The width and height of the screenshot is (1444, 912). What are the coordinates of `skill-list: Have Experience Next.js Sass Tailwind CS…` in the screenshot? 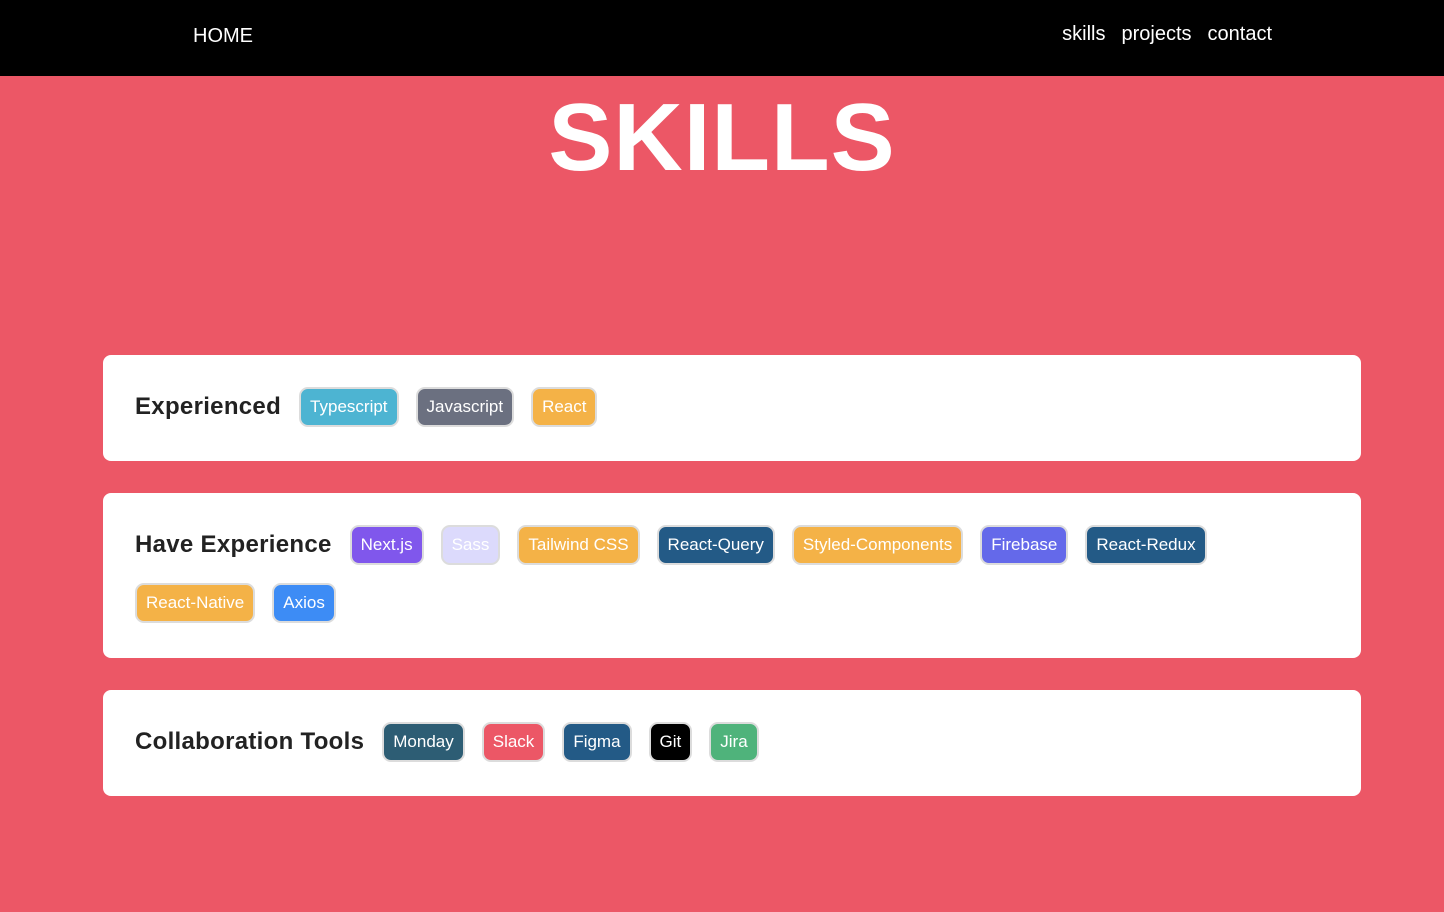 It's located at (732, 574).